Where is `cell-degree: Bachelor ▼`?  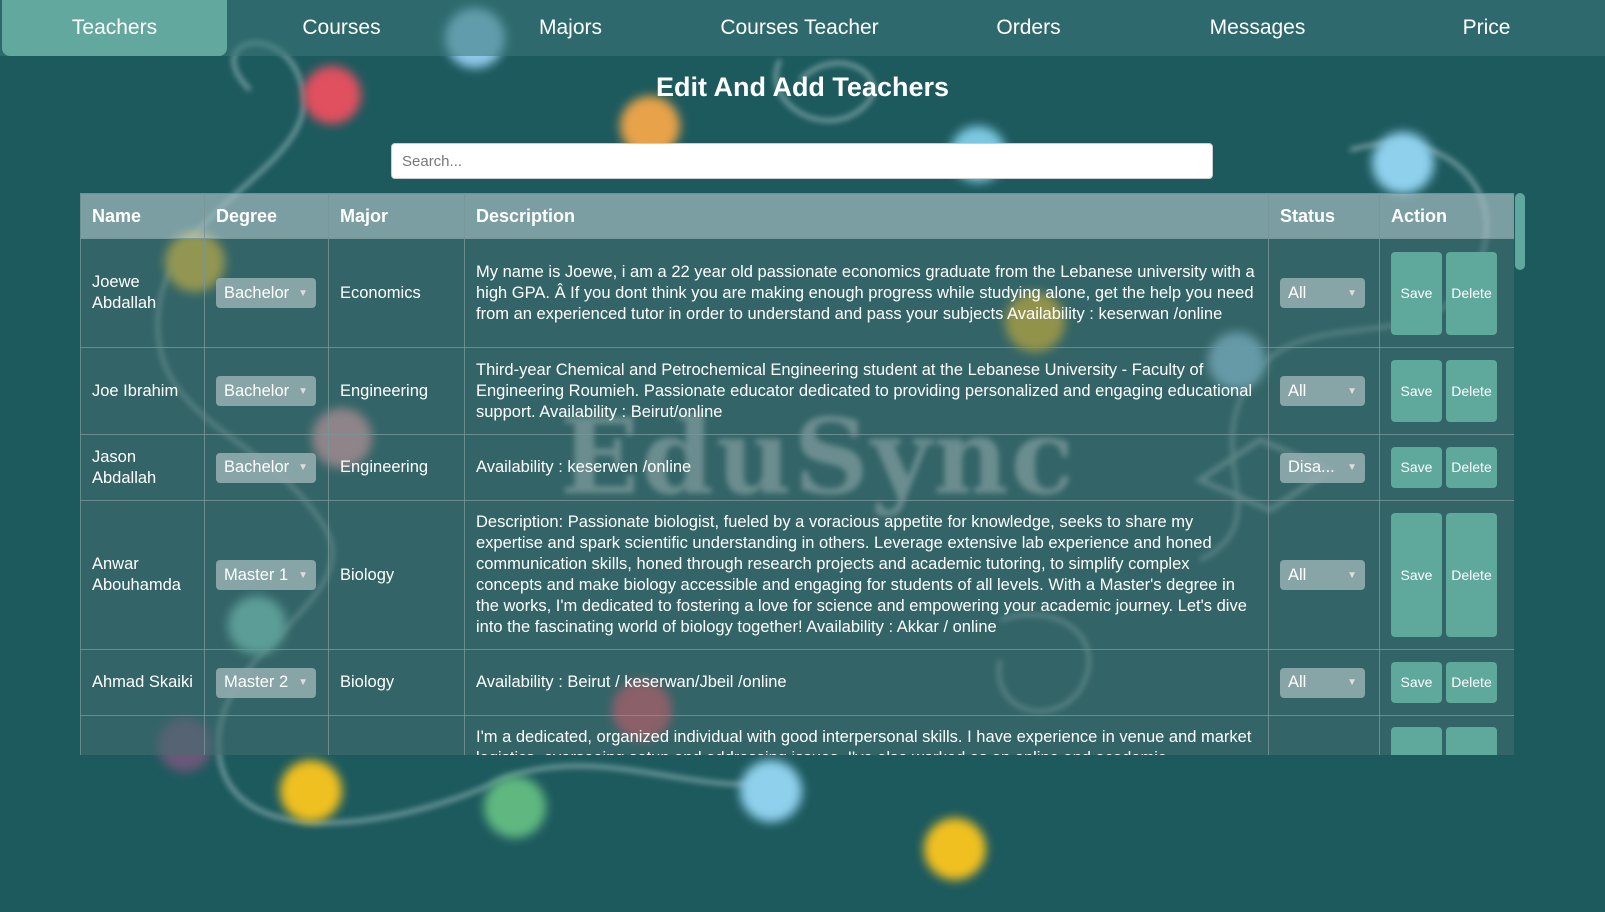 cell-degree: Bachelor ▼ is located at coordinates (266, 391).